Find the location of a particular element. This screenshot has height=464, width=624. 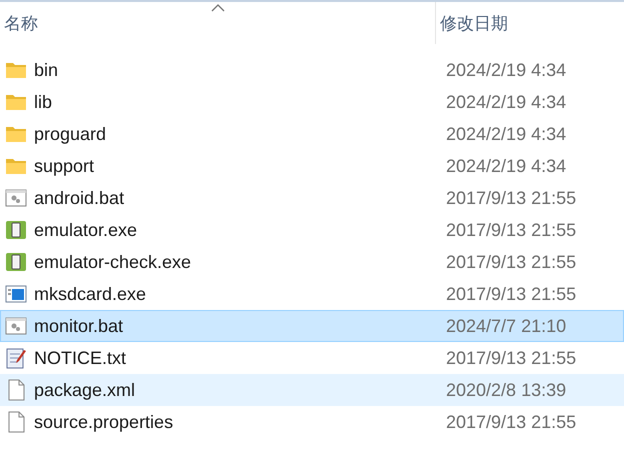

file-row: bin 2024/2/19 4:34 is located at coordinates (312, 70).